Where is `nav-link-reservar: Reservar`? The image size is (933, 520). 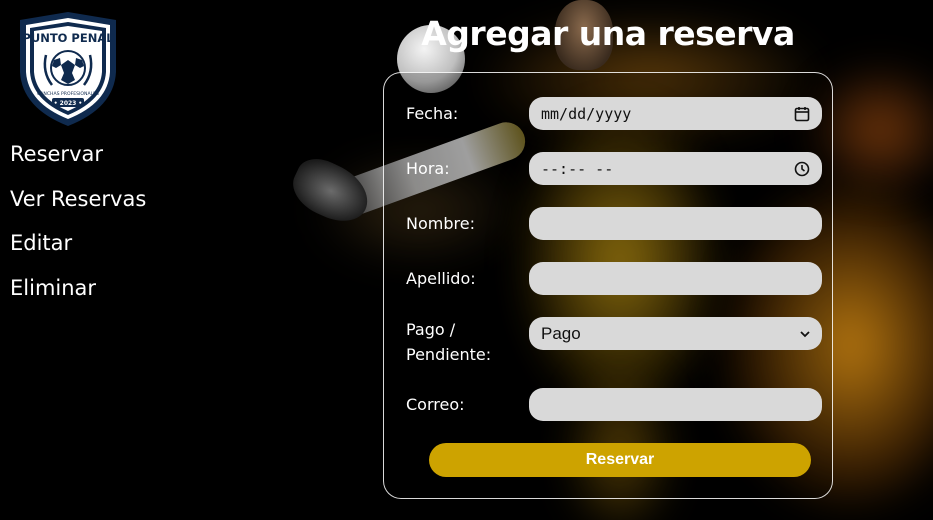
nav-link-reservar: Reservar is located at coordinates (78, 164).